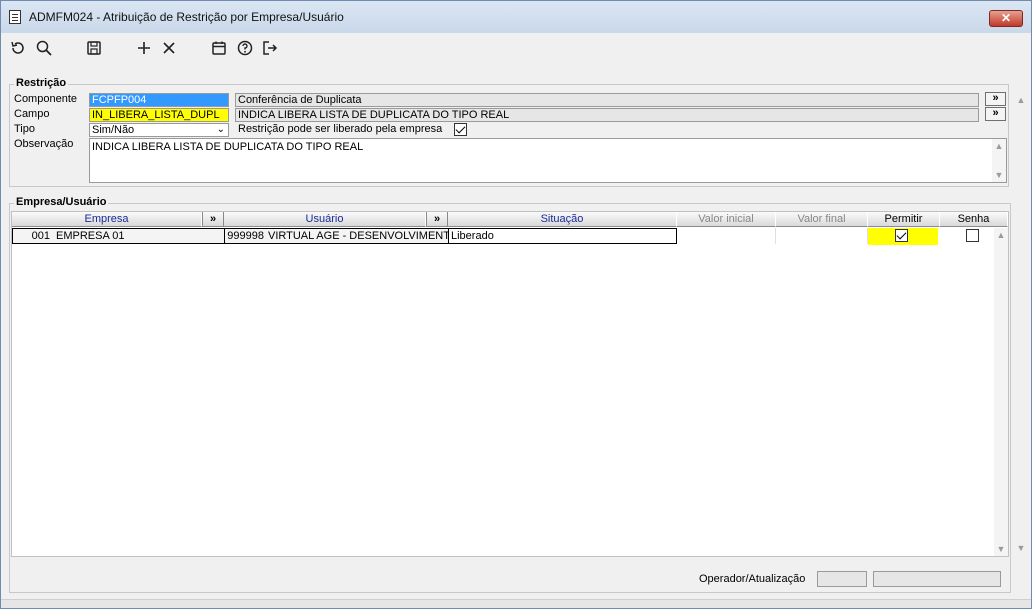  What do you see at coordinates (516, 48) in the screenshot?
I see `toolbar` at bounding box center [516, 48].